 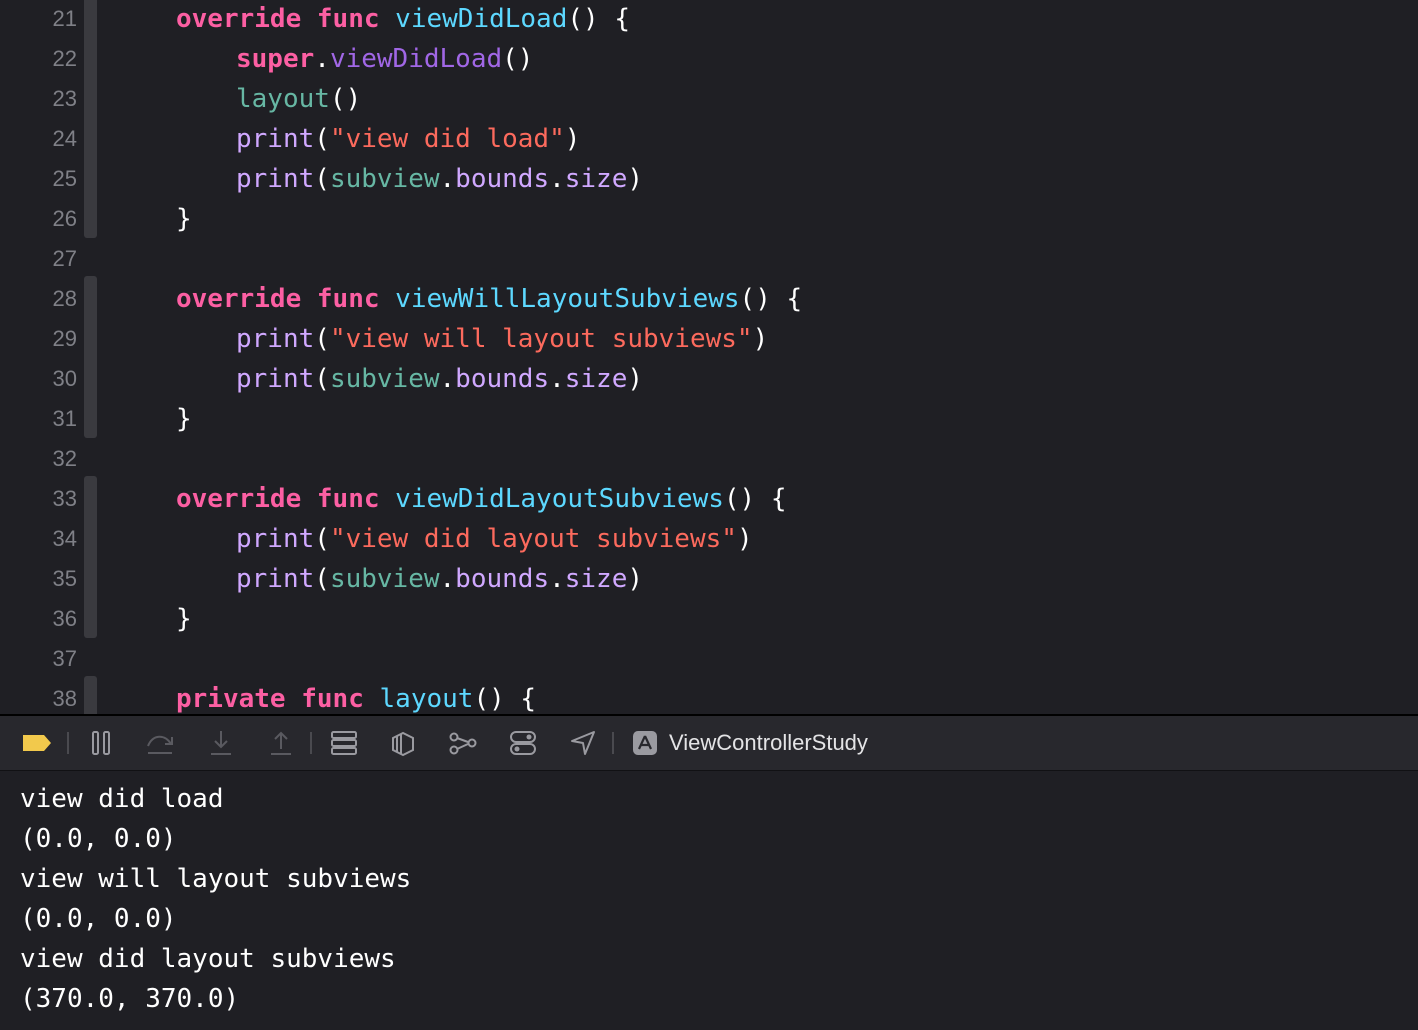 What do you see at coordinates (709, 59) in the screenshot?
I see `code-line: 22 super.viewDidLoad()` at bounding box center [709, 59].